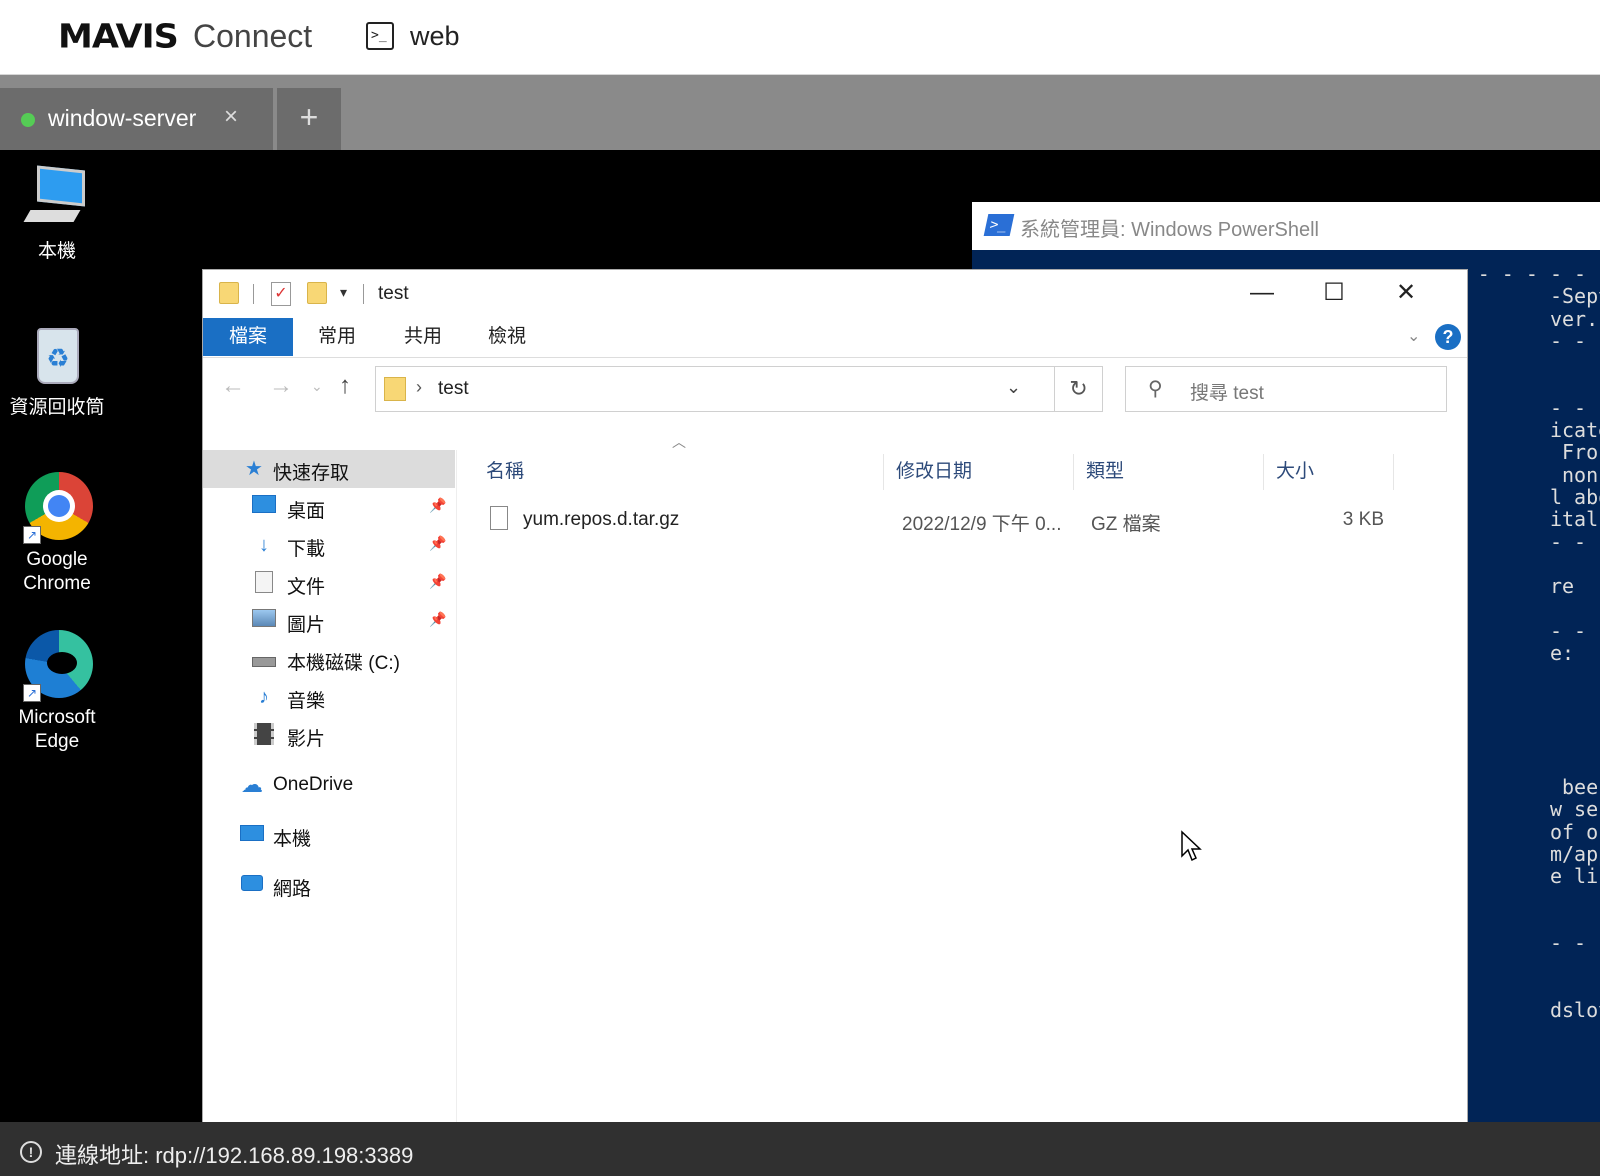  Describe the element at coordinates (306, 549) in the screenshot. I see `nav-label: 下載` at that location.